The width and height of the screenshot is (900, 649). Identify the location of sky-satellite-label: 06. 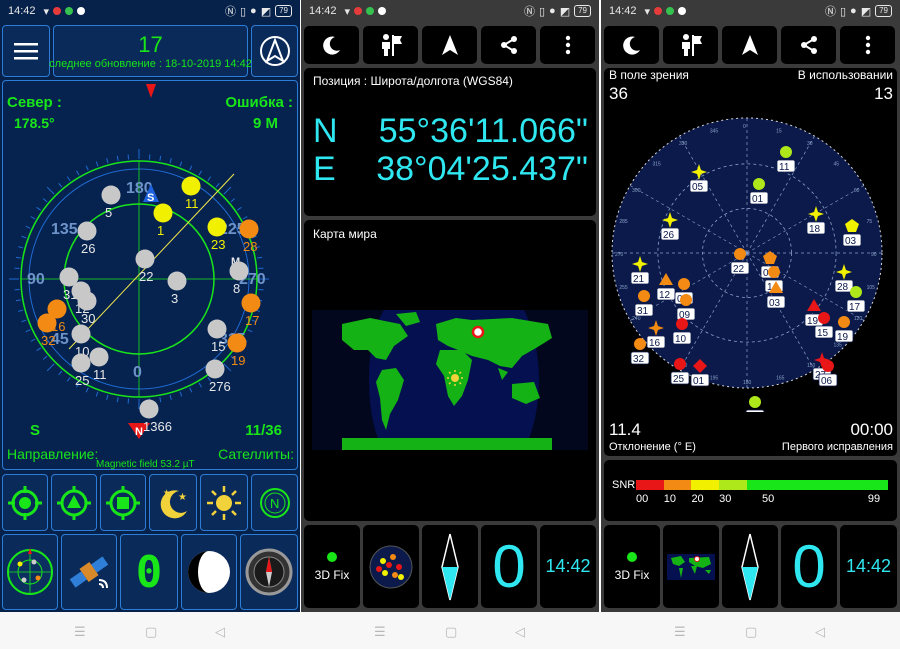
(828, 380).